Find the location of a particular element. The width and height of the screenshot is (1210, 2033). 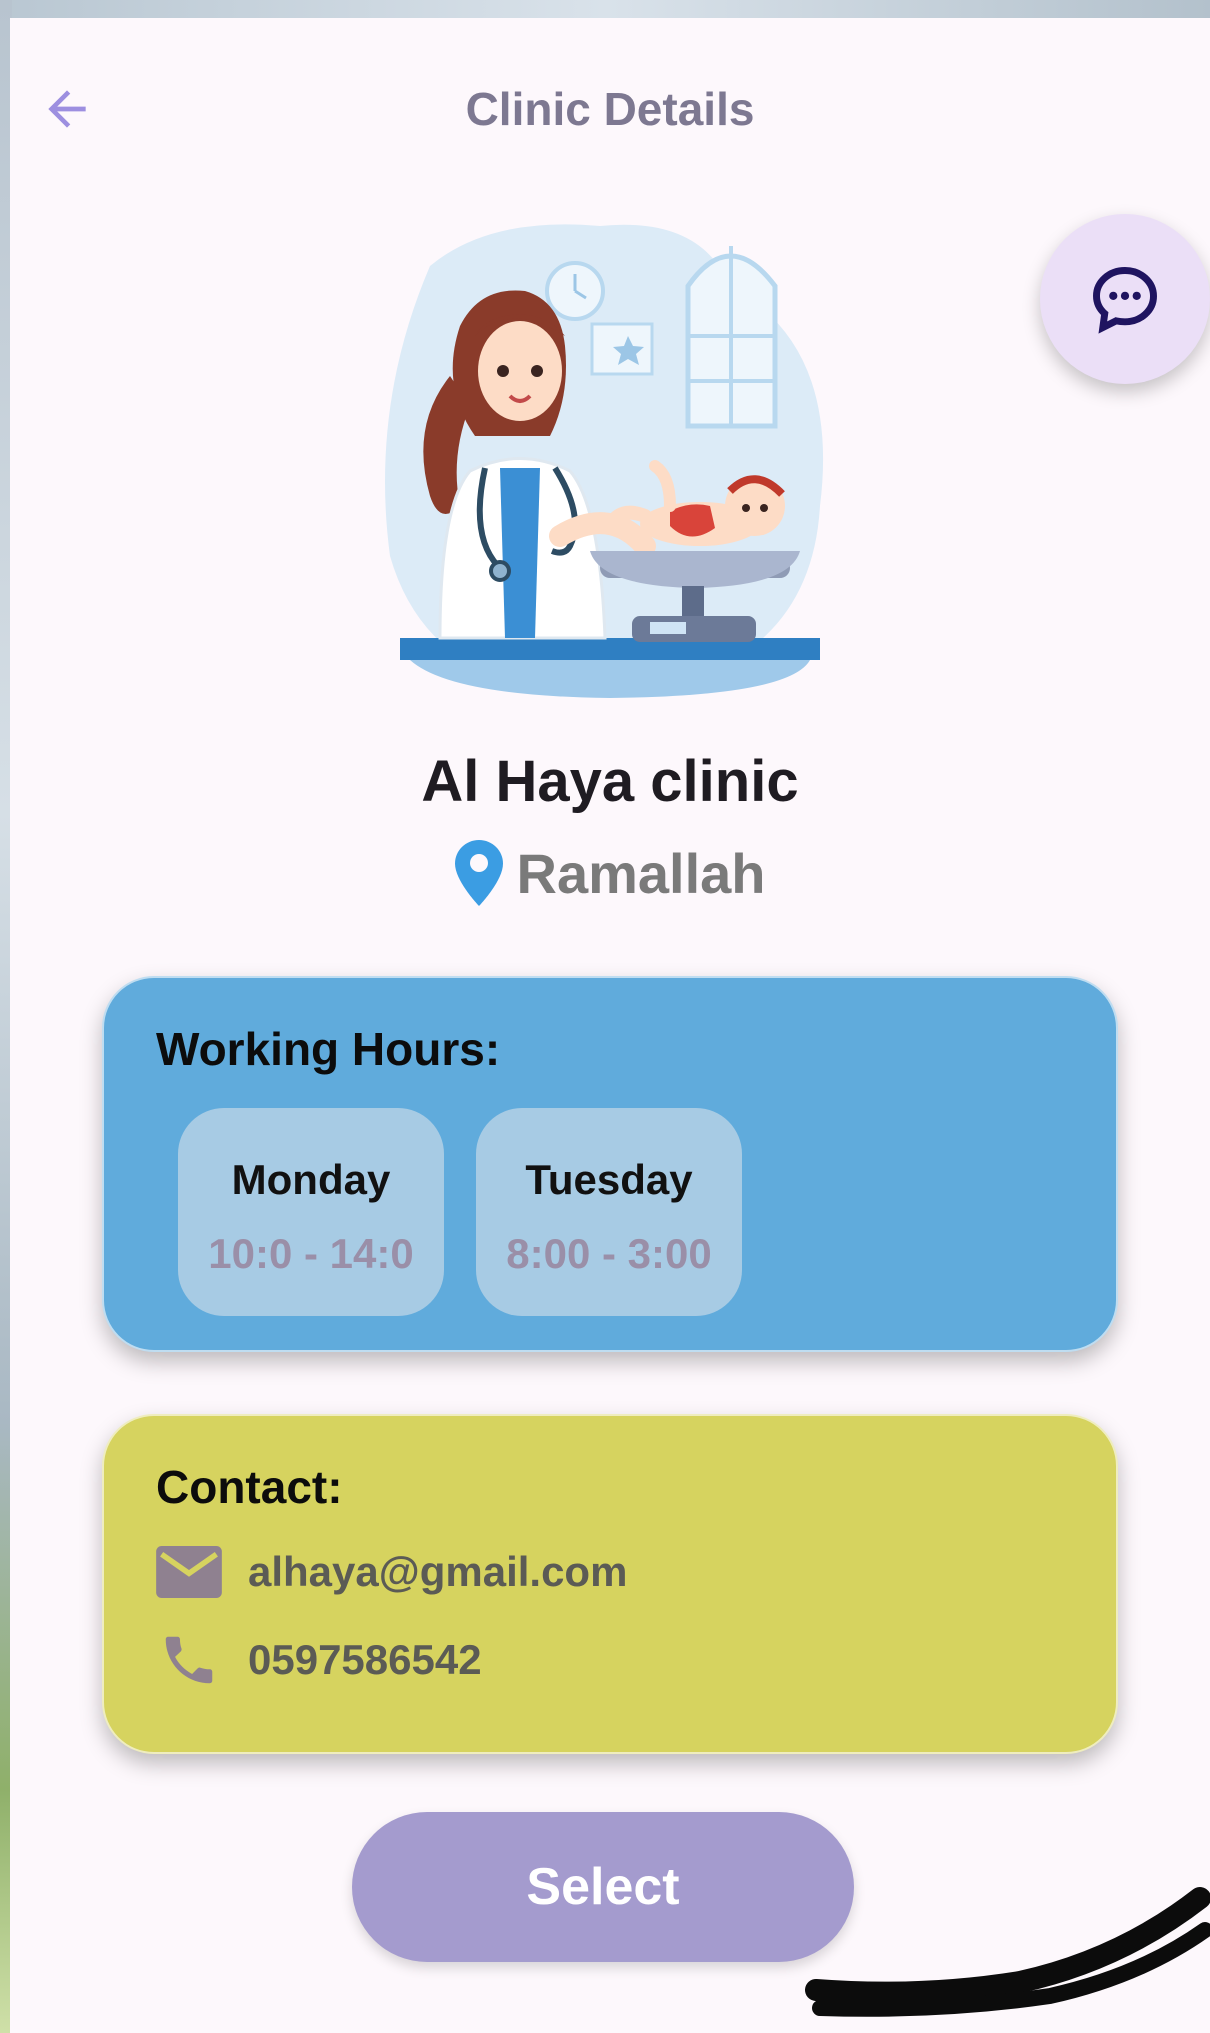

select-button-label: Select is located at coordinates (603, 1887).